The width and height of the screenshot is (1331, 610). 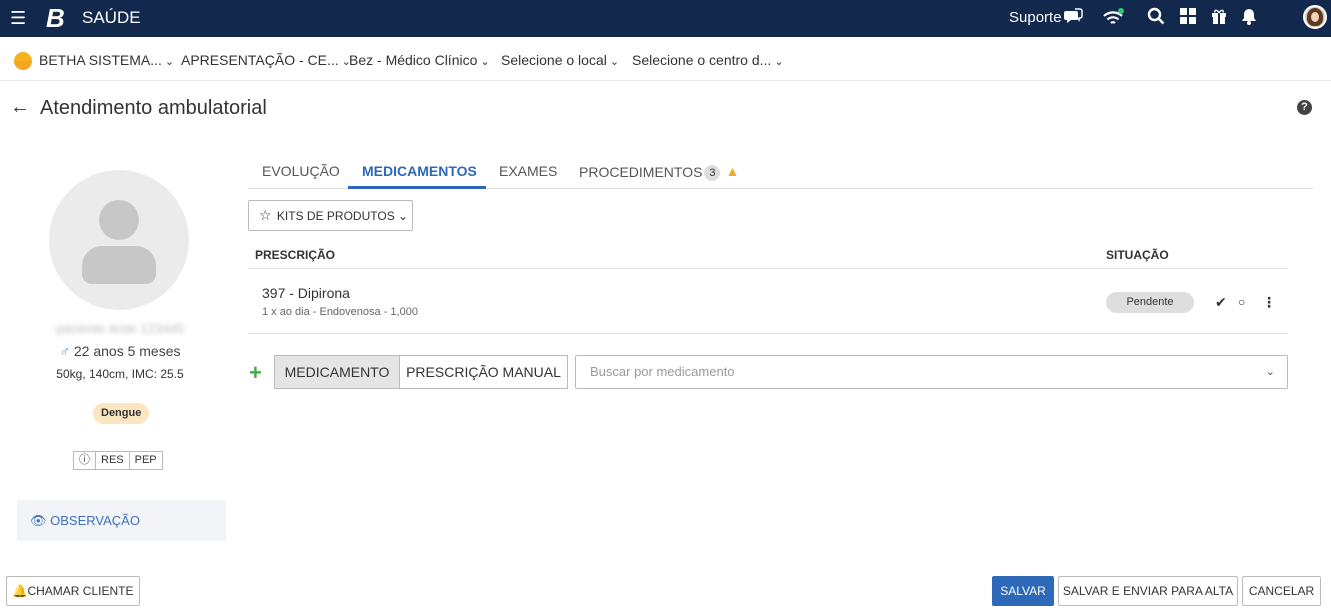 What do you see at coordinates (23, 61) in the screenshot?
I see `entity-logo-icon` at bounding box center [23, 61].